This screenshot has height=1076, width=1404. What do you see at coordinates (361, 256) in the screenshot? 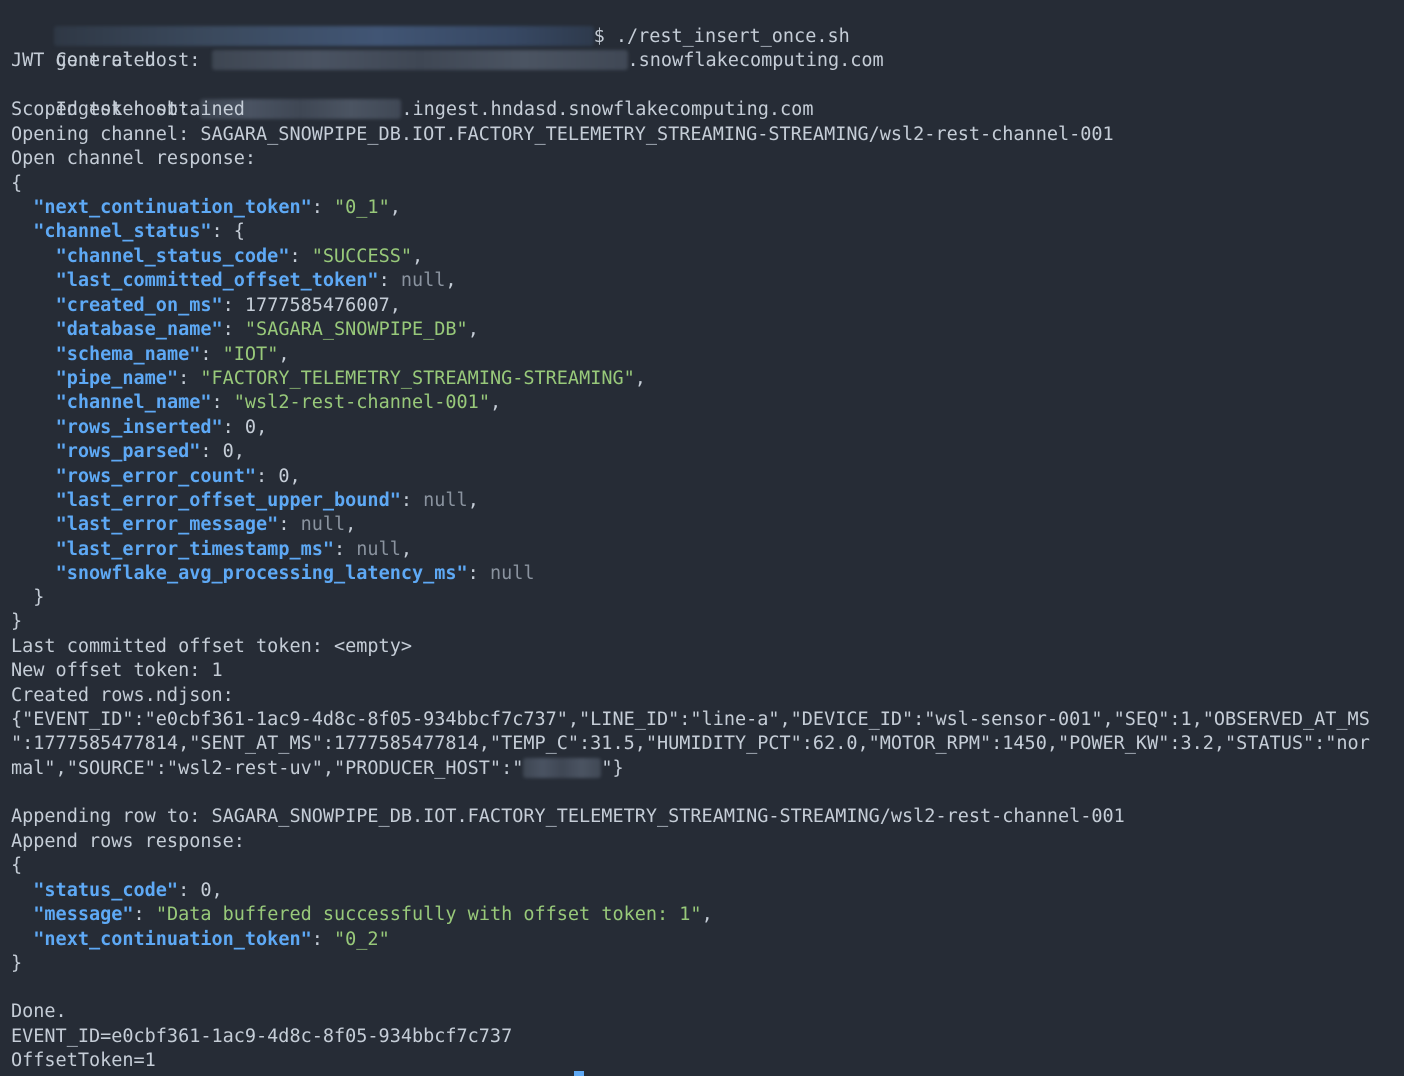
I see `json-value: "SUCCESS"` at bounding box center [361, 256].